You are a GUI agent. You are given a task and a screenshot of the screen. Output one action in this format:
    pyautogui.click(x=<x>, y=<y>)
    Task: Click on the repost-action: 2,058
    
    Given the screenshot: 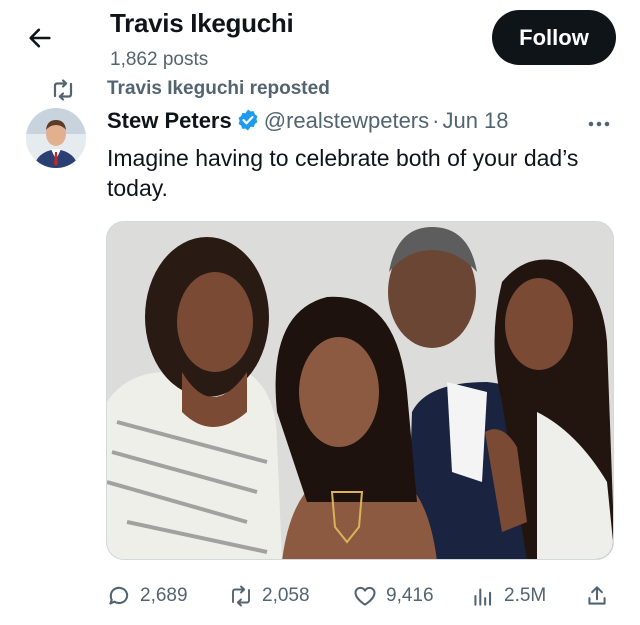 What is the action you would take?
    pyautogui.click(x=269, y=596)
    